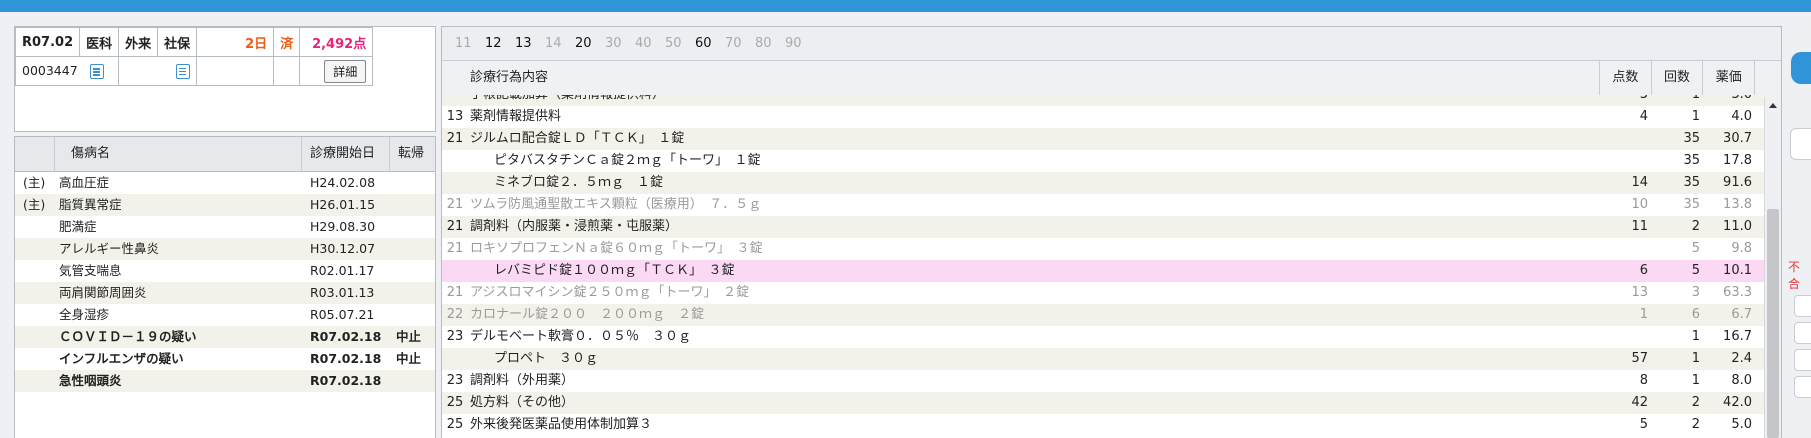 This screenshot has width=1811, height=438. Describe the element at coordinates (1111, 337) in the screenshot. I see `treatment-row: 23 デルモベート軟膏０．０５％ ３０ｇ 1 16.7` at that location.